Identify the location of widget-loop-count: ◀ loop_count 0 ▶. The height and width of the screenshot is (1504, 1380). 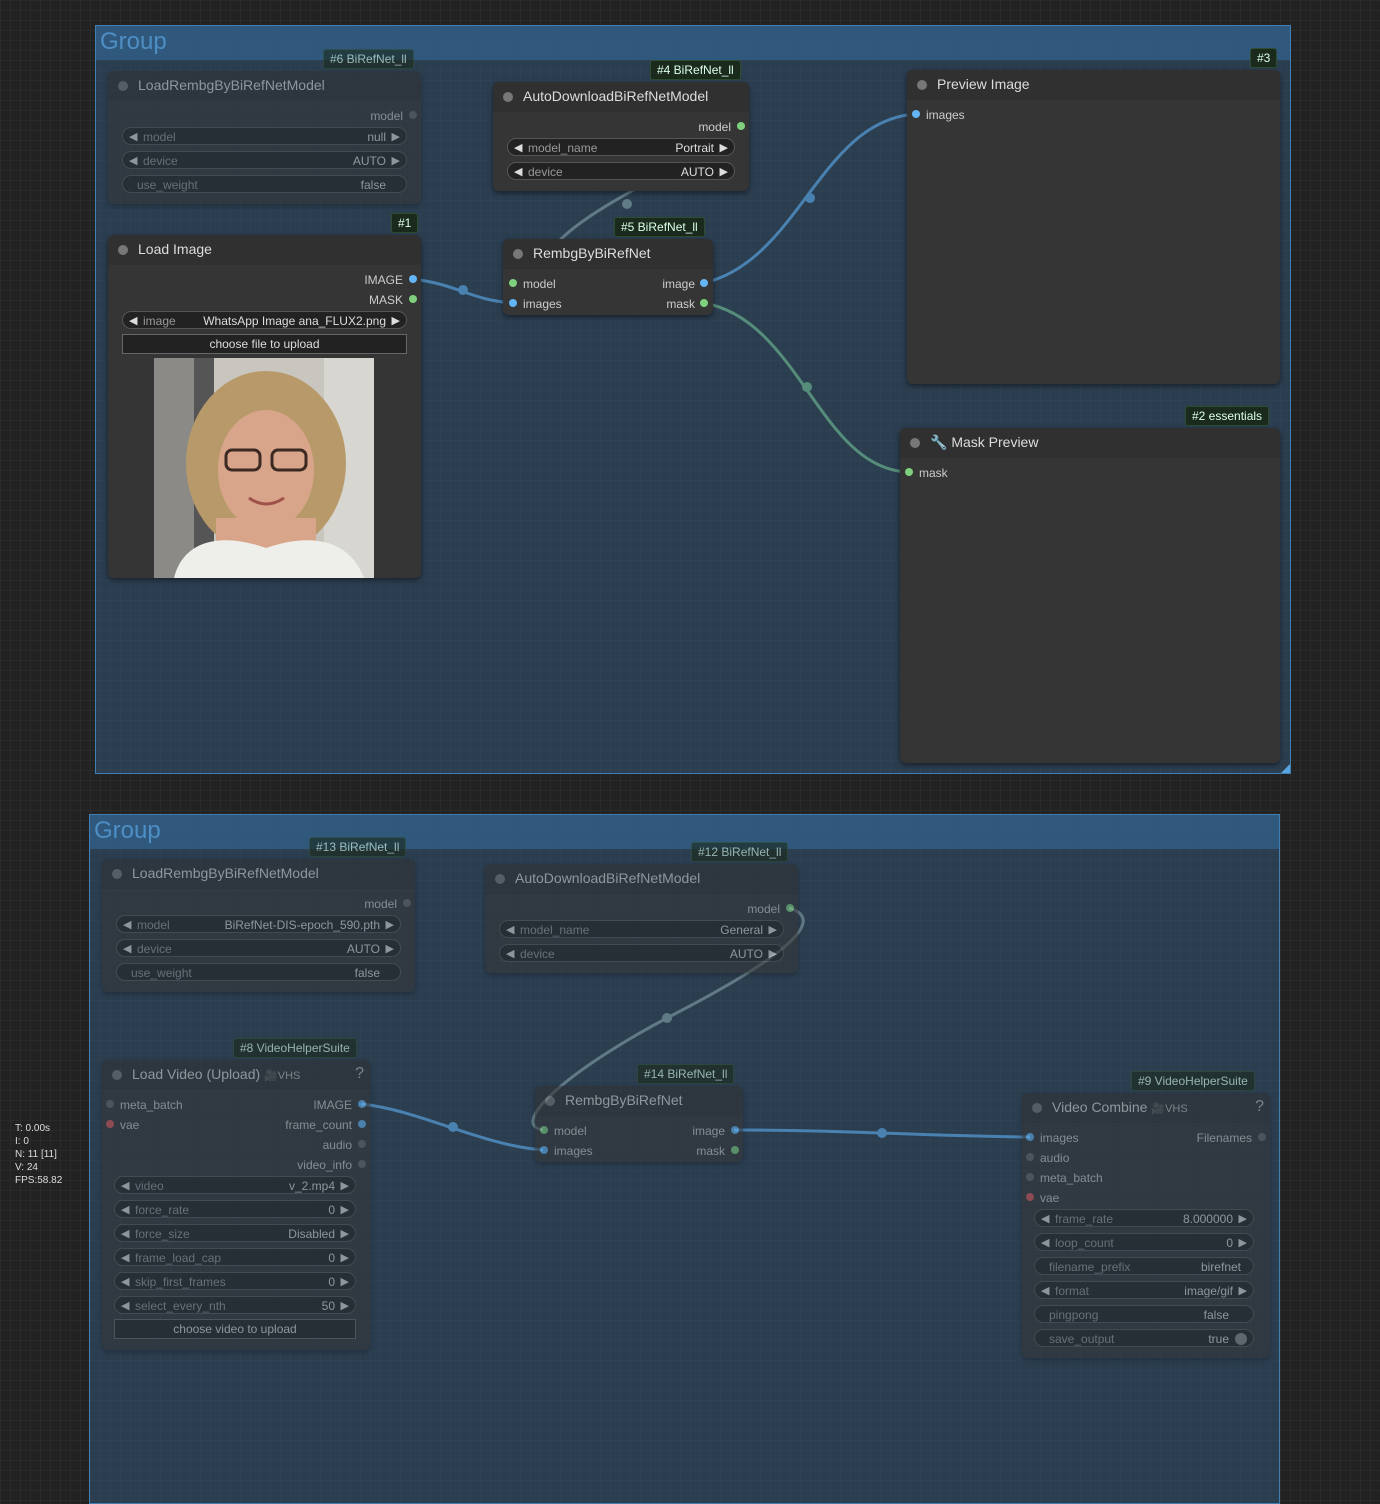
(1144, 1242).